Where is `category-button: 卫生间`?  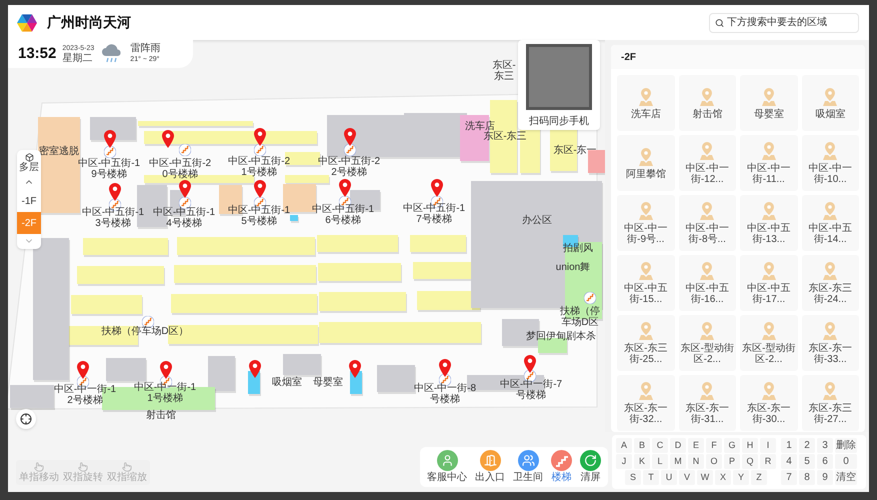 category-button: 卫生间 is located at coordinates (528, 467).